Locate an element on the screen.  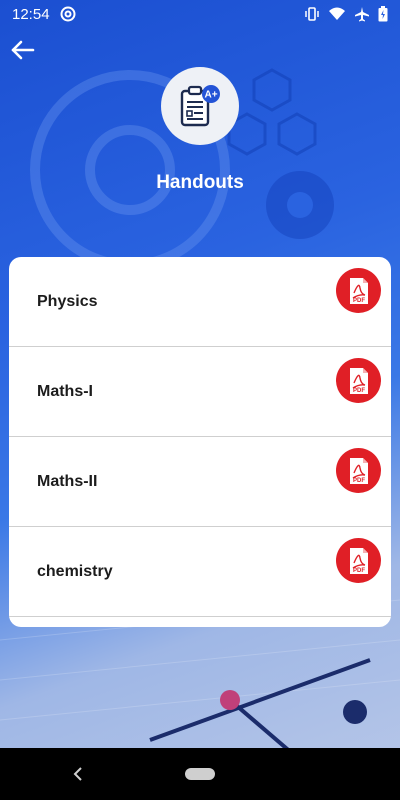
handout-label: Maths-II is located at coordinates (67, 481).